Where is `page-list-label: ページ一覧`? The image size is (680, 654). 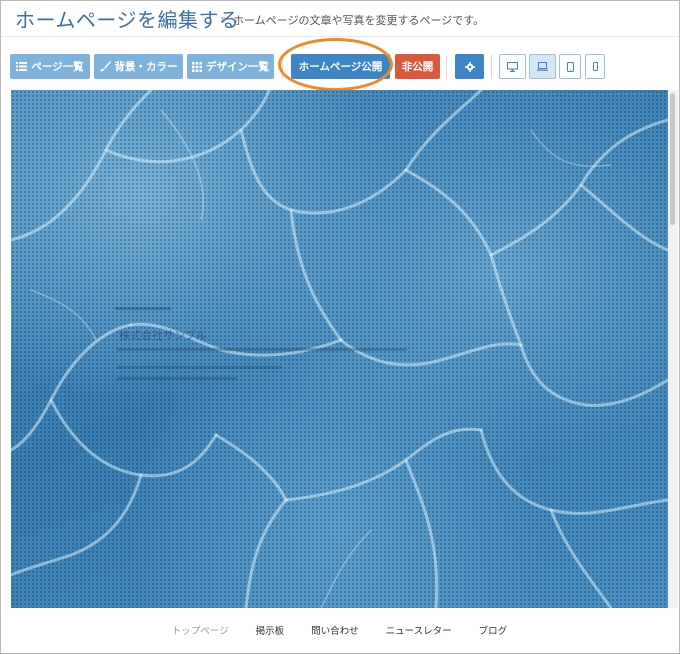 page-list-label: ページ一覧 is located at coordinates (57, 67).